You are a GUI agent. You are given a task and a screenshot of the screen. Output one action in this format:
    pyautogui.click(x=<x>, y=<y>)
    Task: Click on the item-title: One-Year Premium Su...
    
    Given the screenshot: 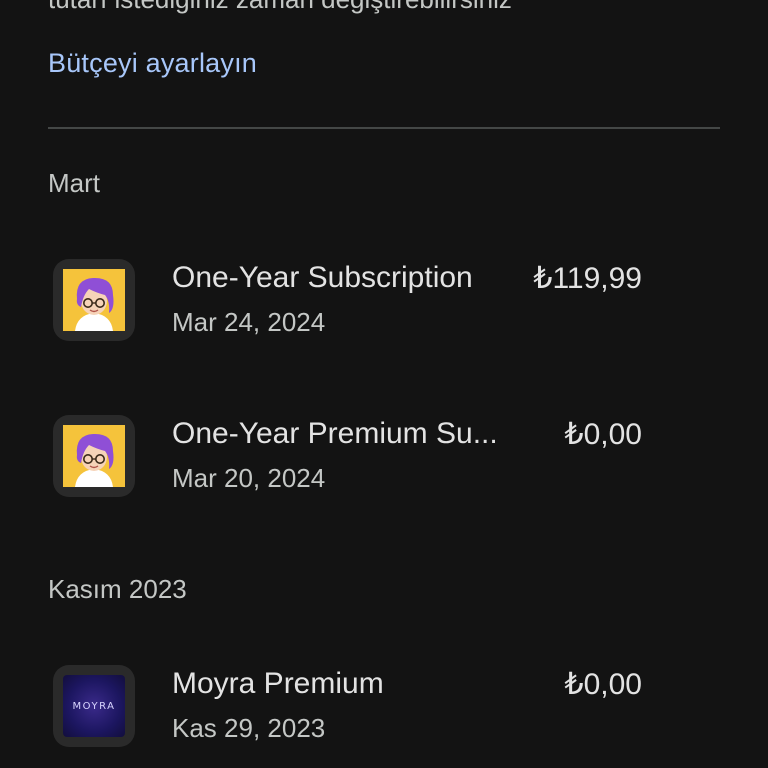 What is the action you would take?
    pyautogui.click(x=335, y=433)
    